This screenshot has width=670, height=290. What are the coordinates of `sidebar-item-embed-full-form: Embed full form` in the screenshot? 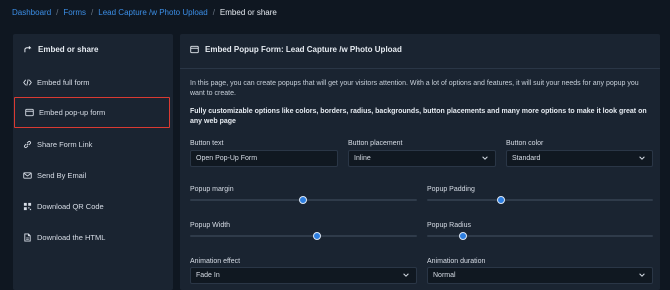 It's located at (91, 82).